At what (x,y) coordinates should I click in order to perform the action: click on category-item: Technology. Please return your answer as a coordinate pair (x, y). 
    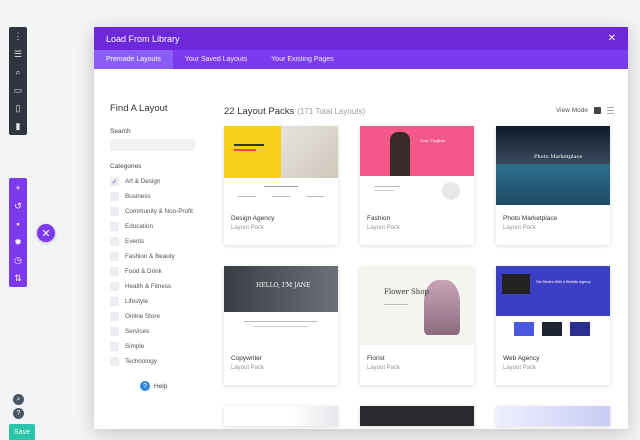
    Looking at the image, I should click on (155, 361).